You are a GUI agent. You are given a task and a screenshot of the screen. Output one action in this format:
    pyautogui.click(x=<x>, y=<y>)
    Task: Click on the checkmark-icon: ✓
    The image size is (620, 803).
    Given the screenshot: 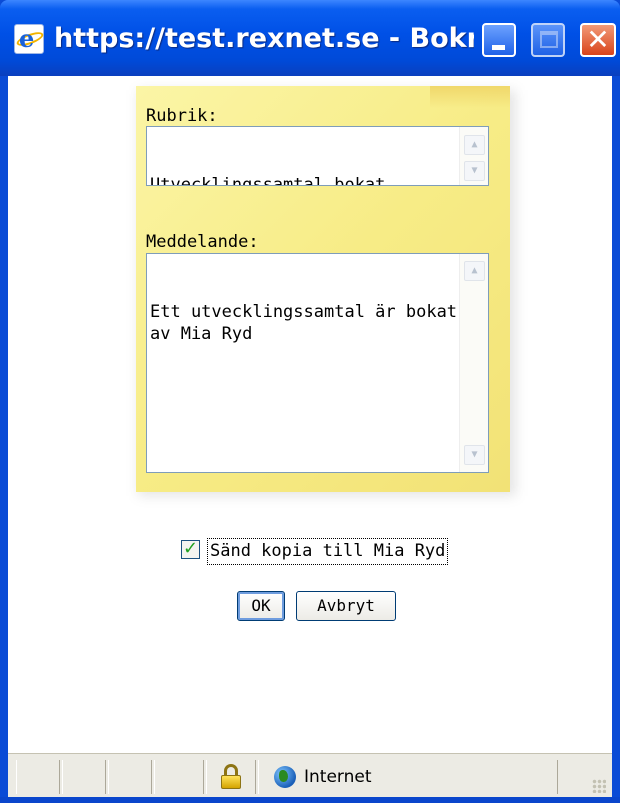 What is the action you would take?
    pyautogui.click(x=191, y=548)
    